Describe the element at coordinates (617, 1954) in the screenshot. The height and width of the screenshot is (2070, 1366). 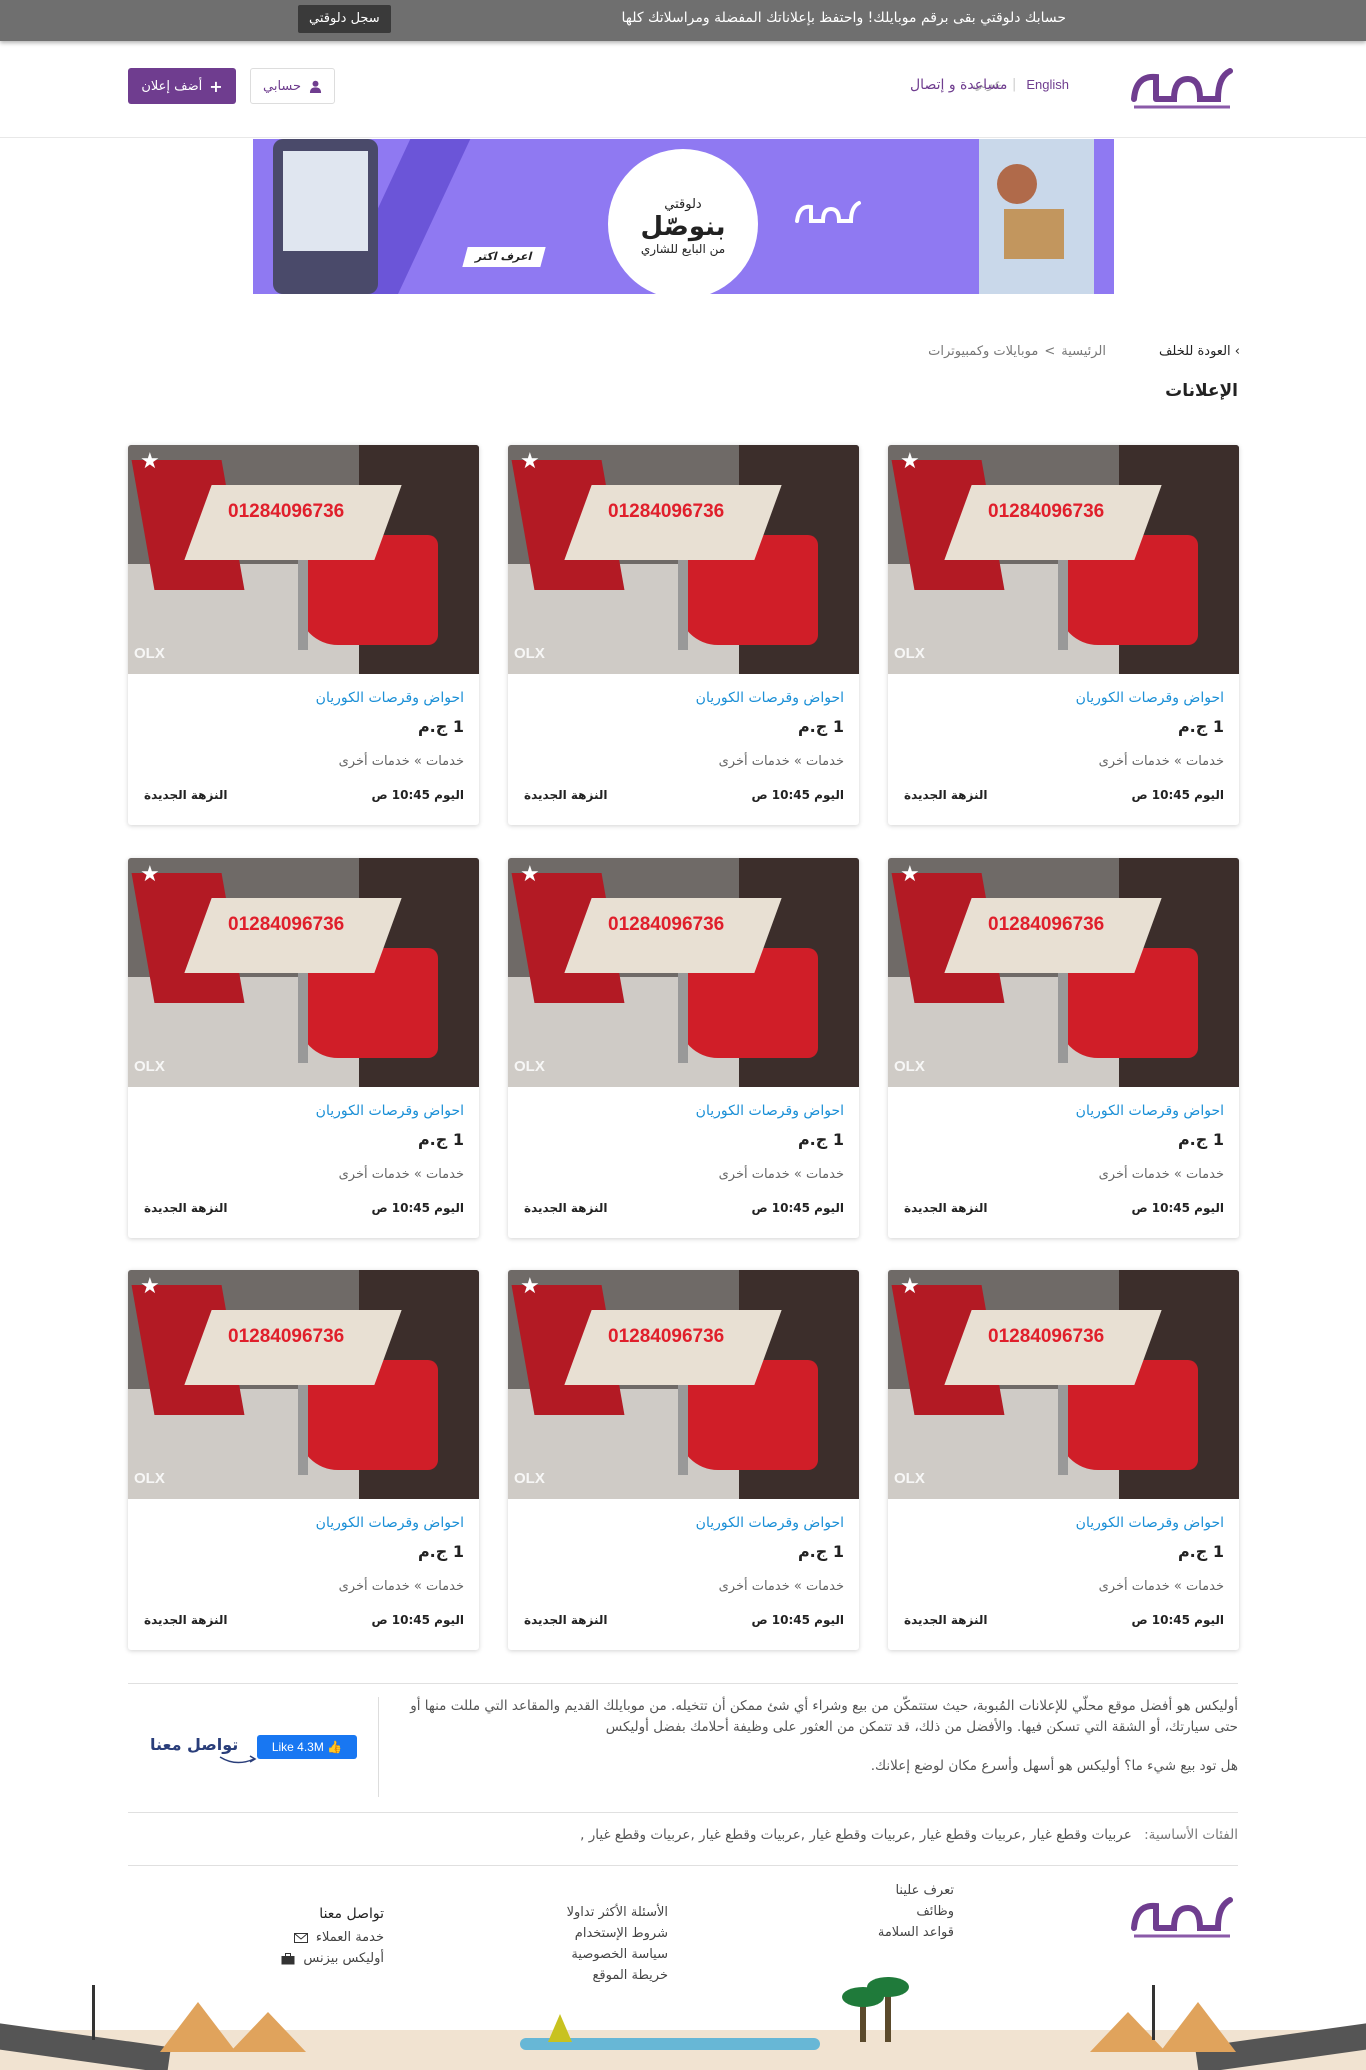
I see `footer-link-privacy: سياسة الخصوصية` at that location.